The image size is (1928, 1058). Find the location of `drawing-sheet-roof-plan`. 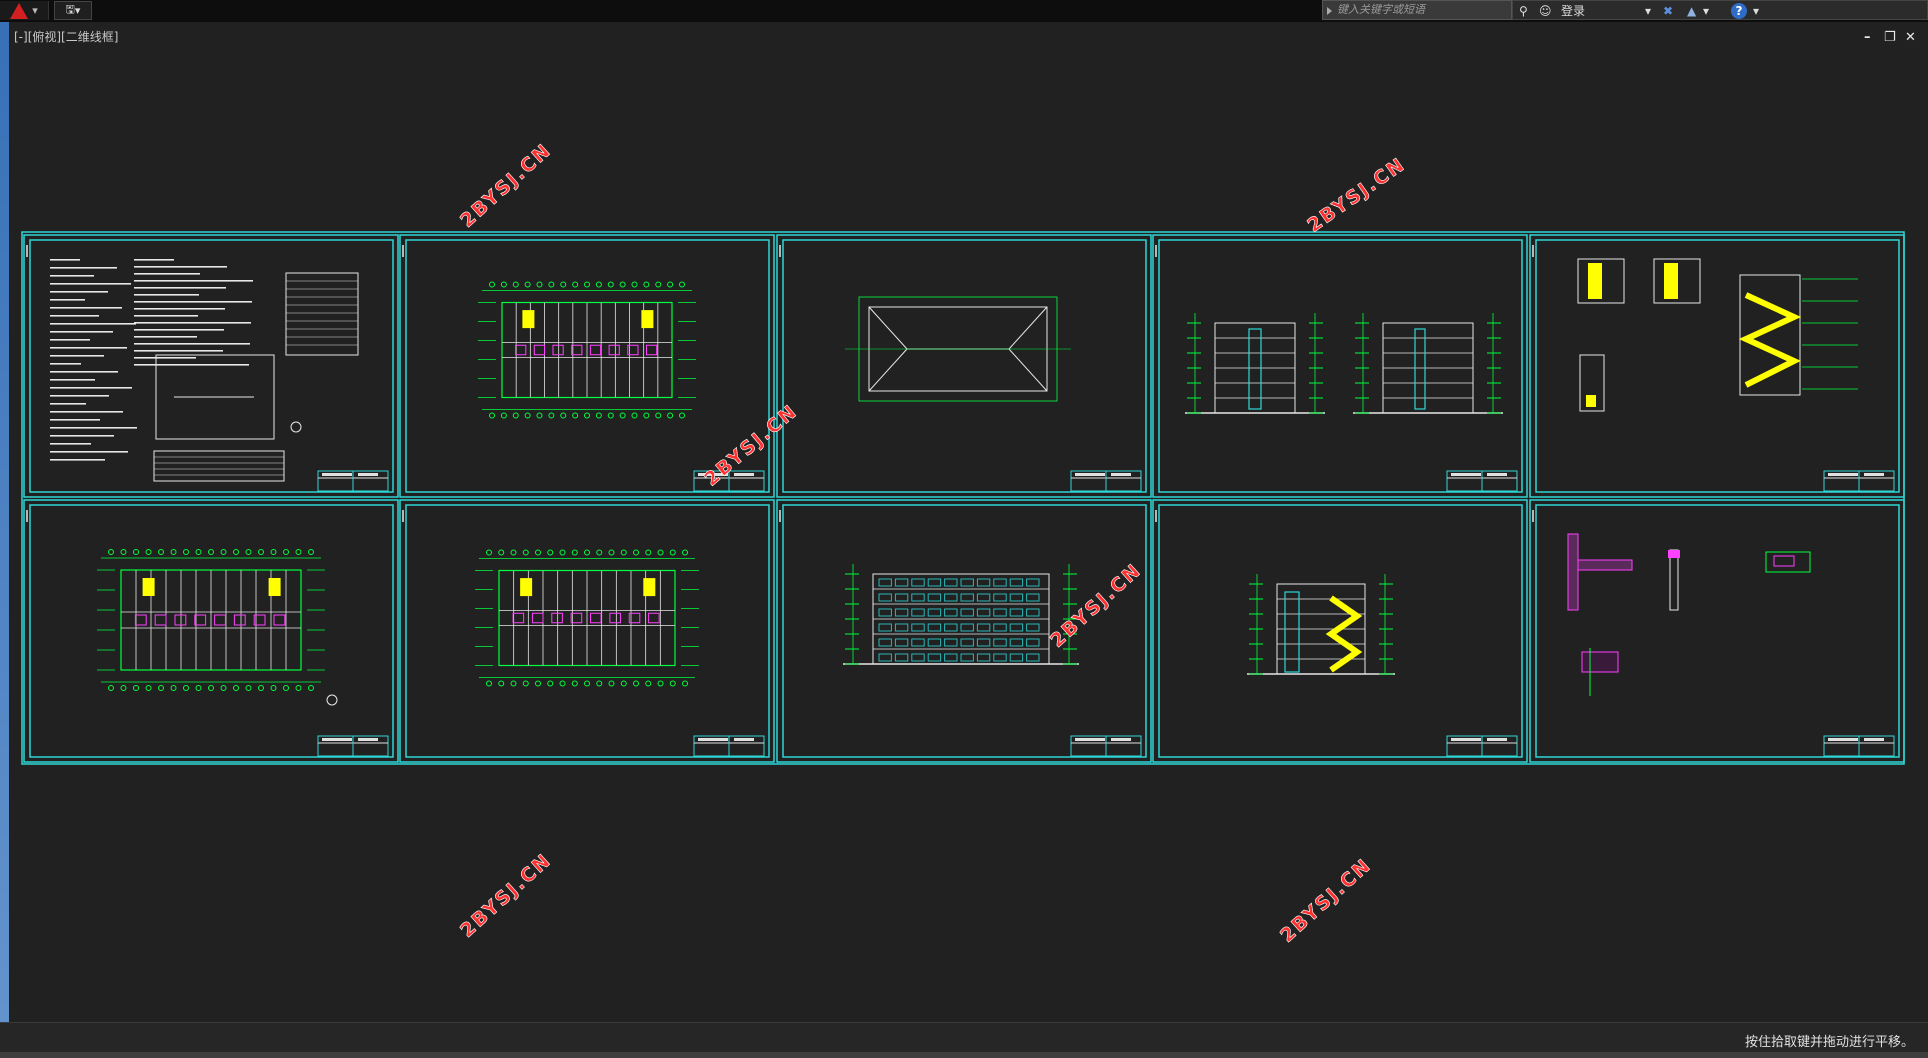

drawing-sheet-roof-plan is located at coordinates (964, 366).